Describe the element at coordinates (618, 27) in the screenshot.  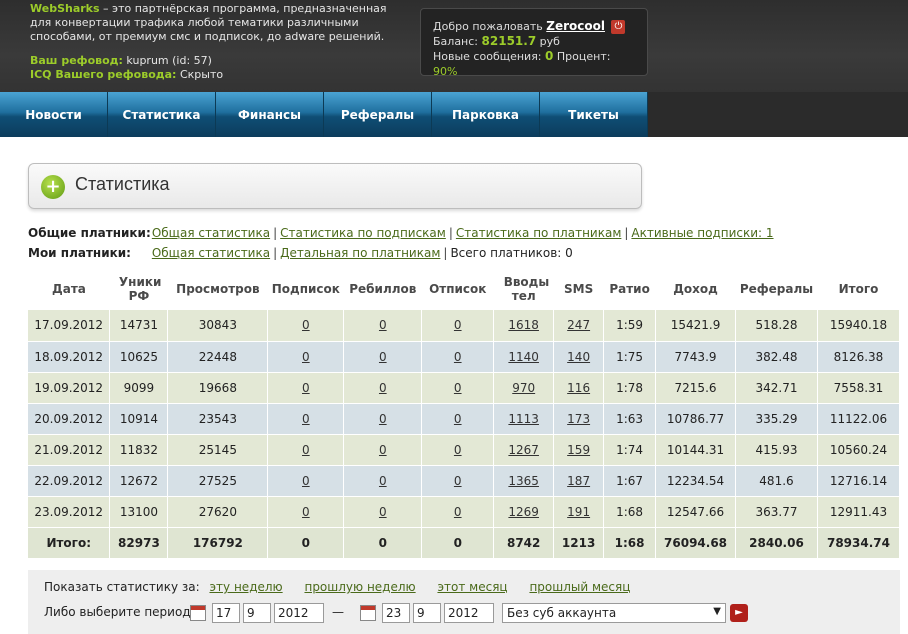
I see `logout-icon: ⏻` at that location.